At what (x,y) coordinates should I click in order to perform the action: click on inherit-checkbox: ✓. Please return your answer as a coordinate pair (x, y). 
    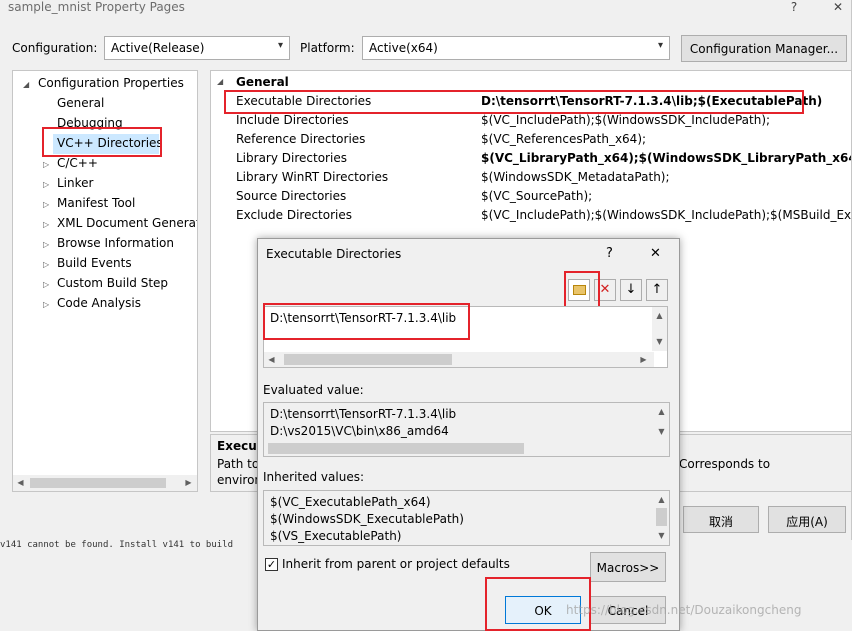
    Looking at the image, I should click on (271, 564).